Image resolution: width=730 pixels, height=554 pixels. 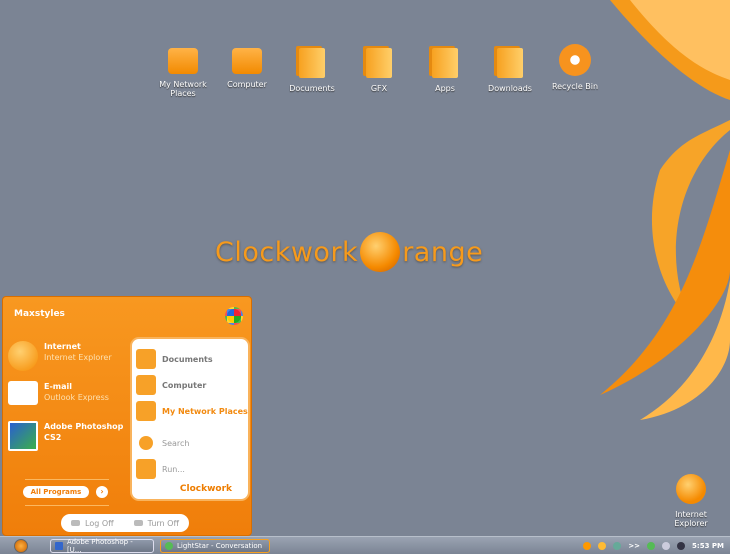 I want to click on email-icon, so click(x=23, y=393).